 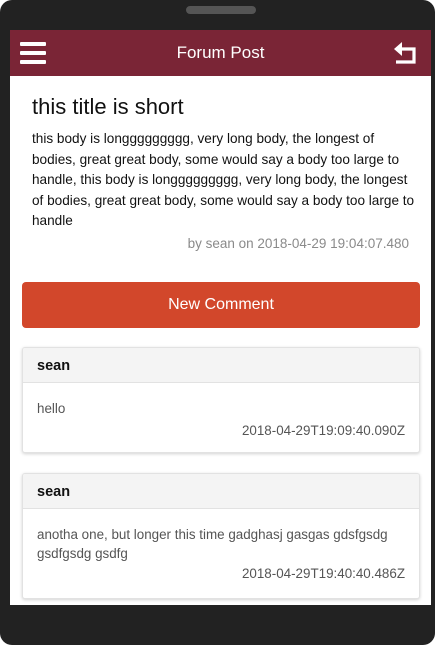 I want to click on hamburger-menu-icon, so click(x=33, y=53).